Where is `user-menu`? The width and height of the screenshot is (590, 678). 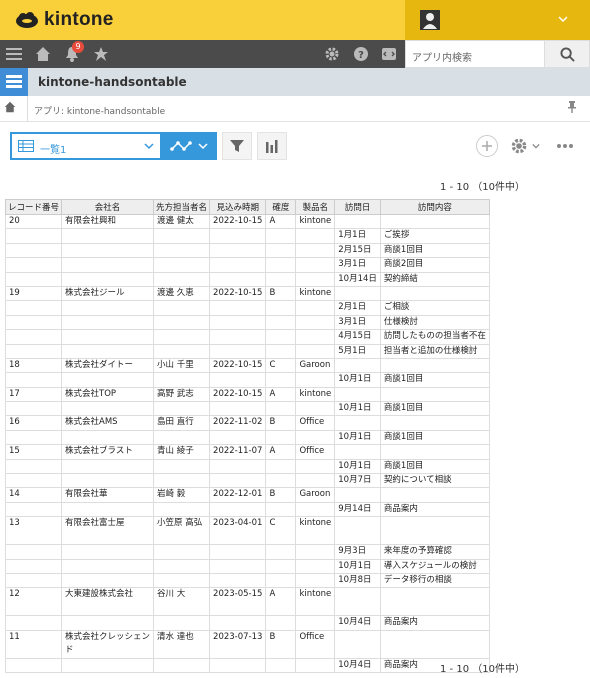
user-menu is located at coordinates (497, 20).